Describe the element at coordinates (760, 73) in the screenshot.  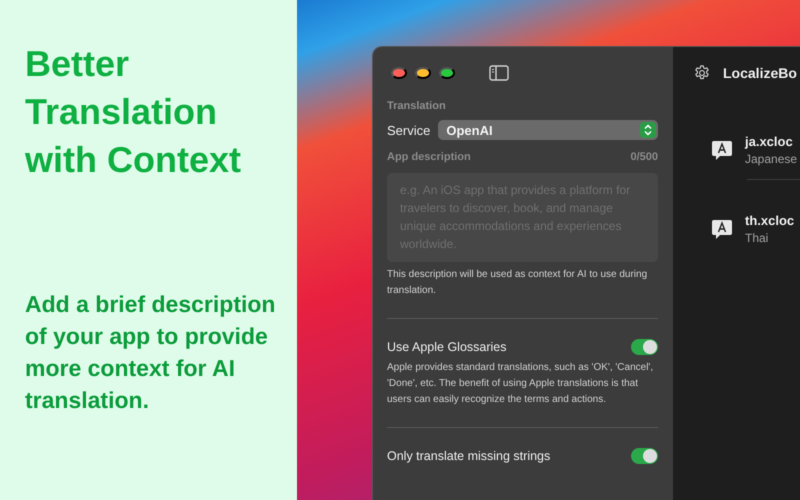
I see `app-title: LocalizeBo` at that location.